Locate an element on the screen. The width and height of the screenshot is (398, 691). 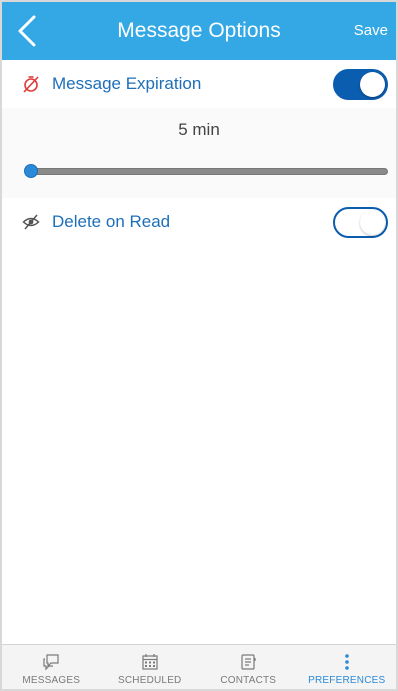
page-title: Message Options is located at coordinates (199, 30).